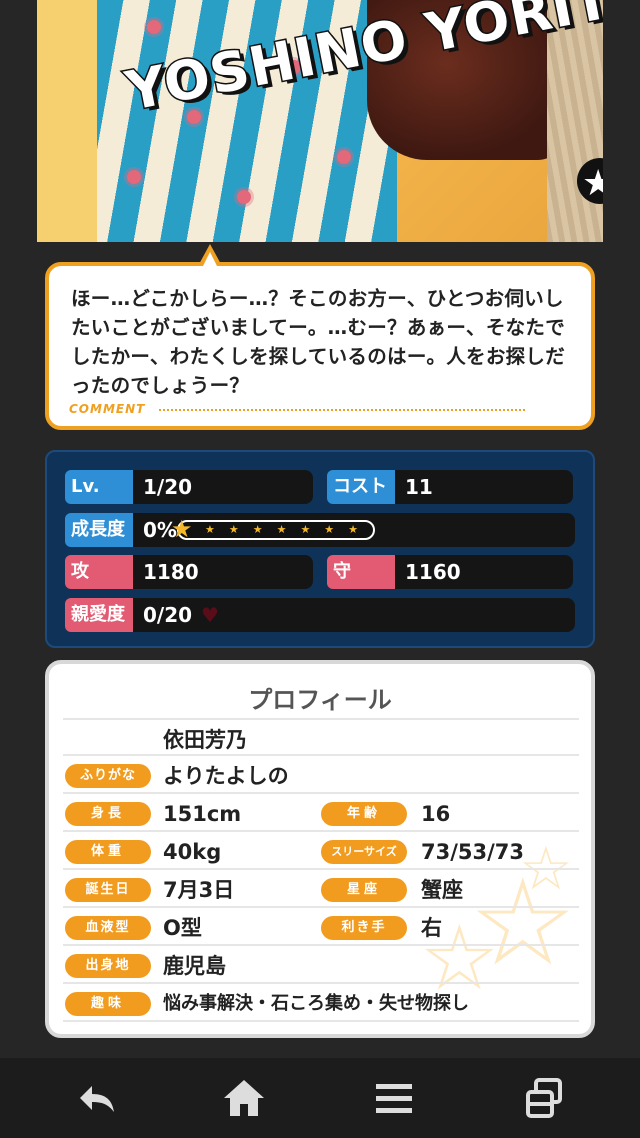 This screenshot has width=640, height=1138. What do you see at coordinates (99, 530) in the screenshot?
I see `growth-tag: 成長度` at bounding box center [99, 530].